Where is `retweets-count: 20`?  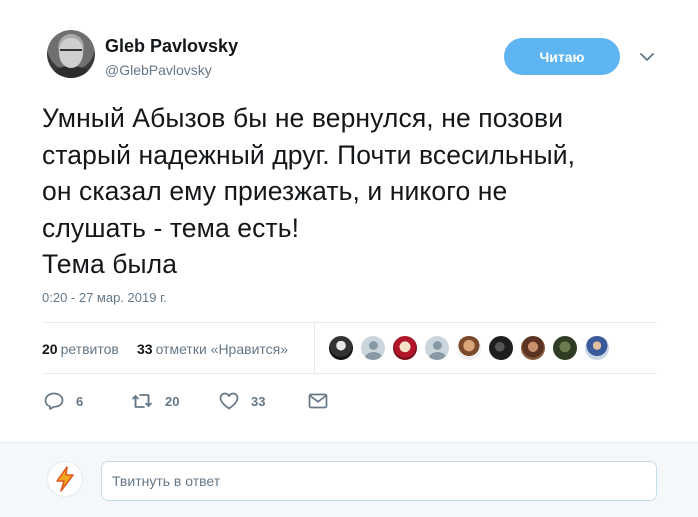
retweets-count: 20 is located at coordinates (50, 349).